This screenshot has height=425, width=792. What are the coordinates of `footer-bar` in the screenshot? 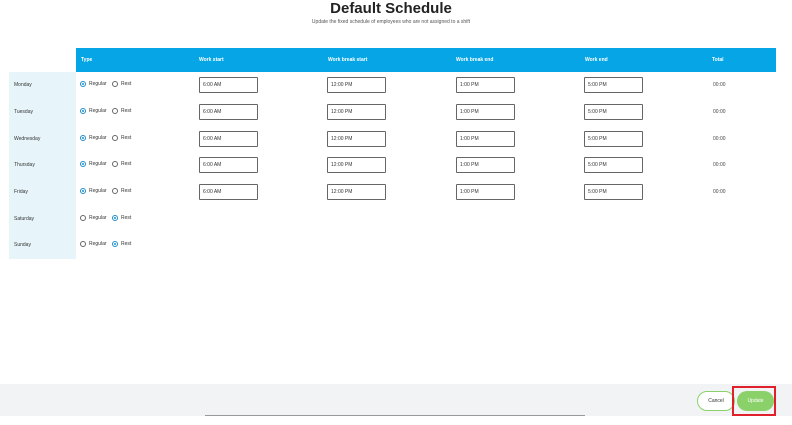 It's located at (396, 400).